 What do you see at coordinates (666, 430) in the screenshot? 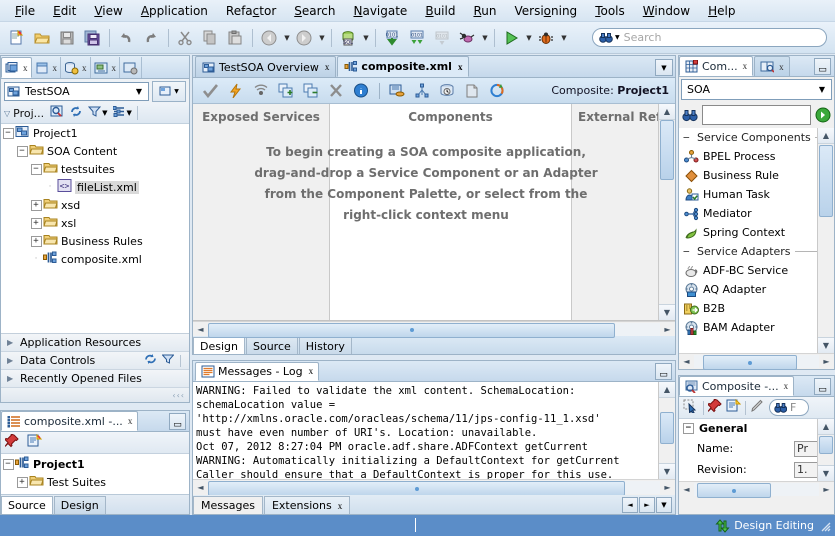
I see `log-vertical-scrollbar: ▲ ▼` at bounding box center [666, 430].